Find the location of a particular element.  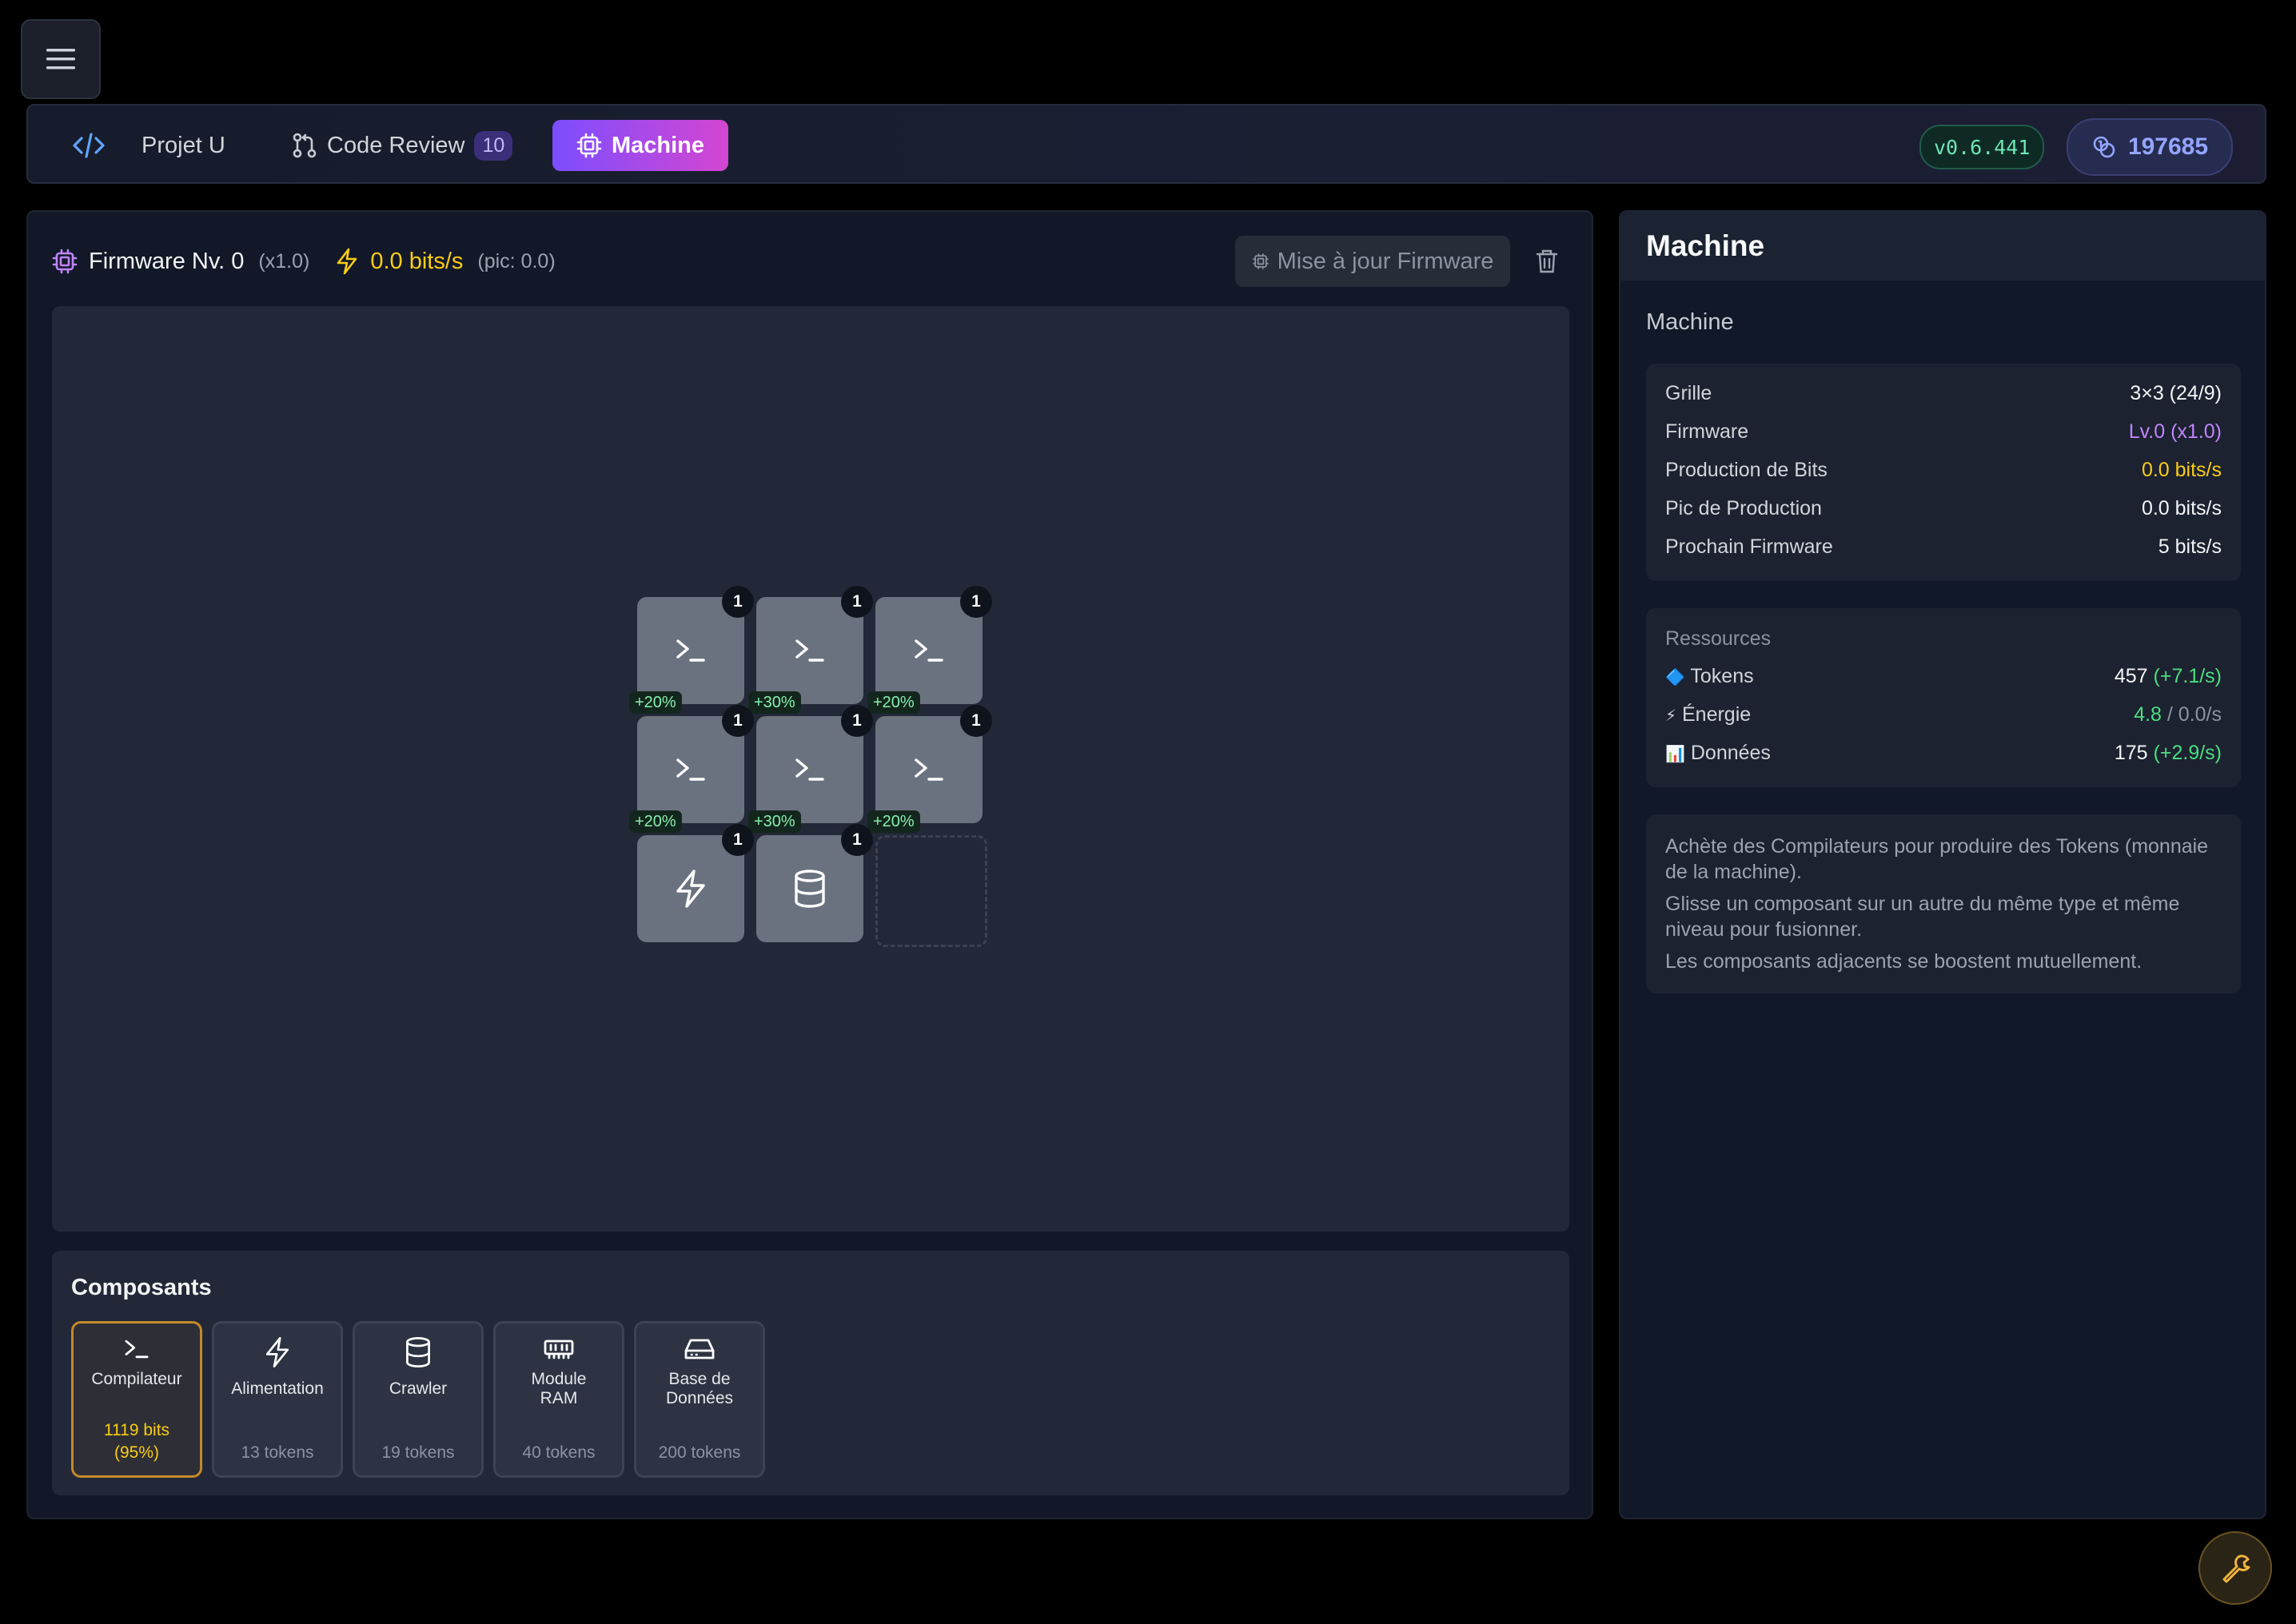

stat-label: Pic de Production is located at coordinates (1743, 507).